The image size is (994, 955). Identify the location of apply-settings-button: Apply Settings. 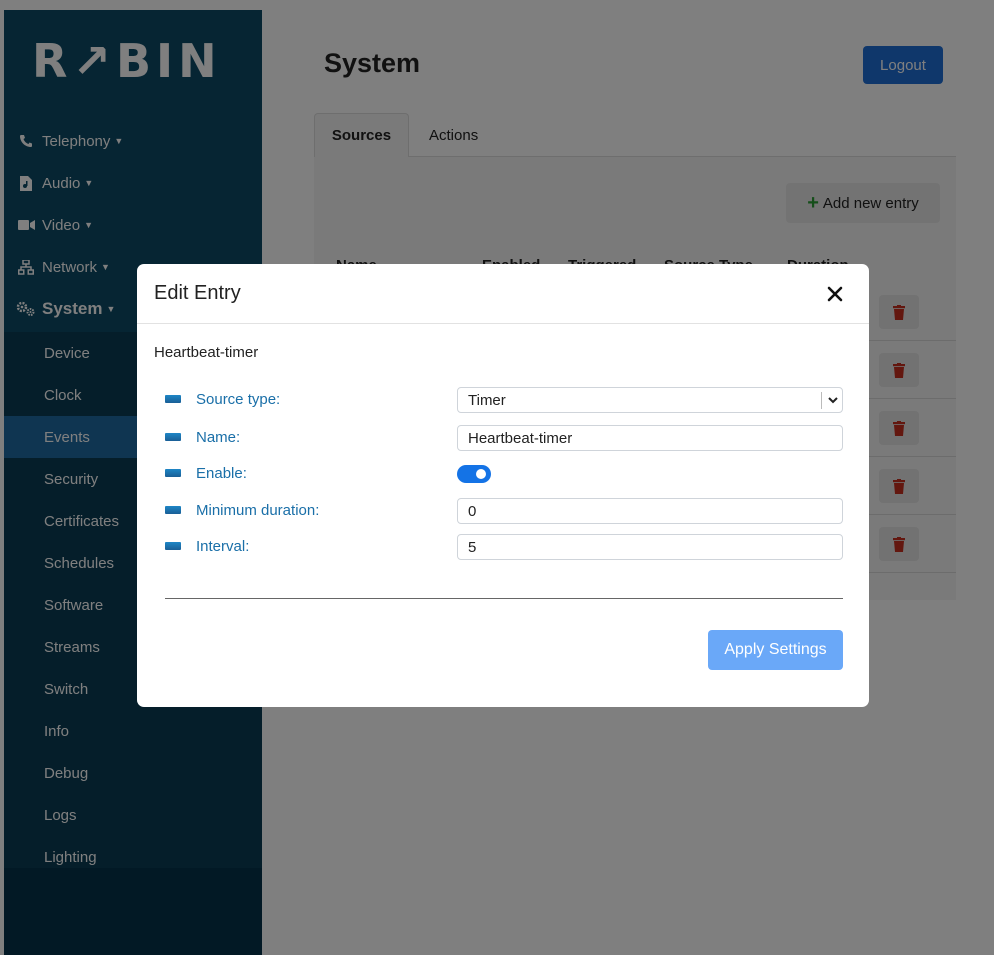
(775, 650).